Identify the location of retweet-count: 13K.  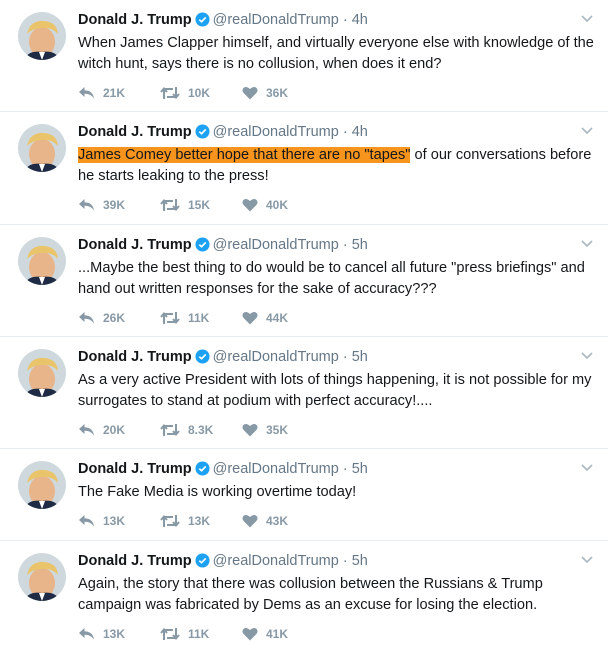
(199, 521).